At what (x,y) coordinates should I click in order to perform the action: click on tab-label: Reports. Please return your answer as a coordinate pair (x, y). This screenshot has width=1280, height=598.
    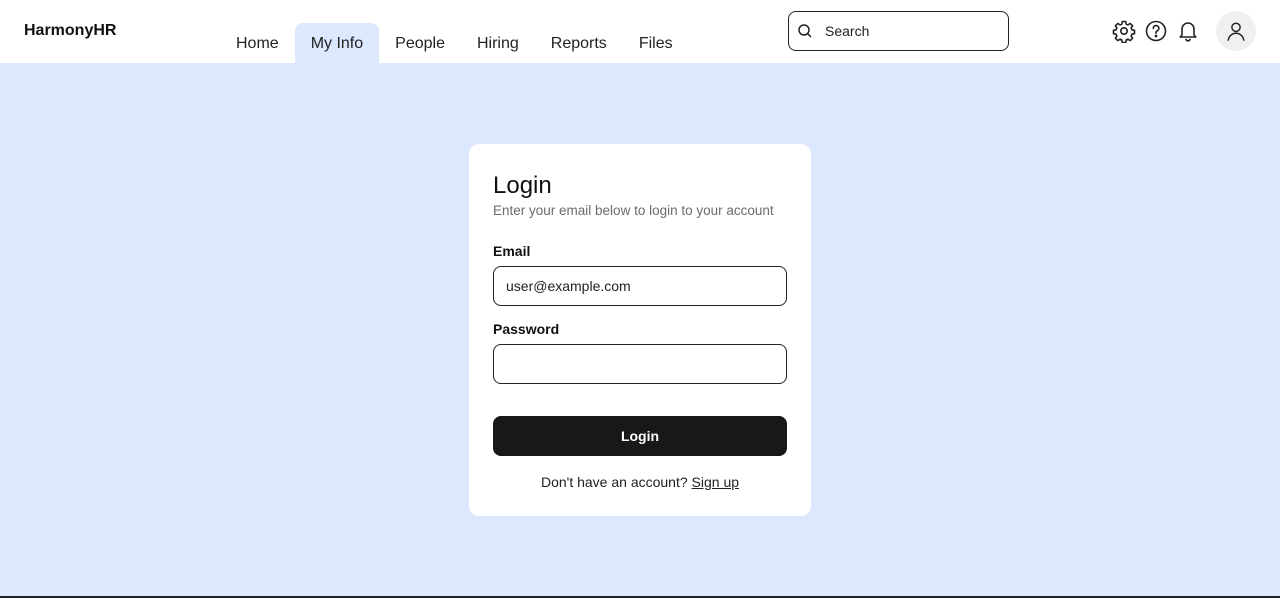
    Looking at the image, I should click on (578, 43).